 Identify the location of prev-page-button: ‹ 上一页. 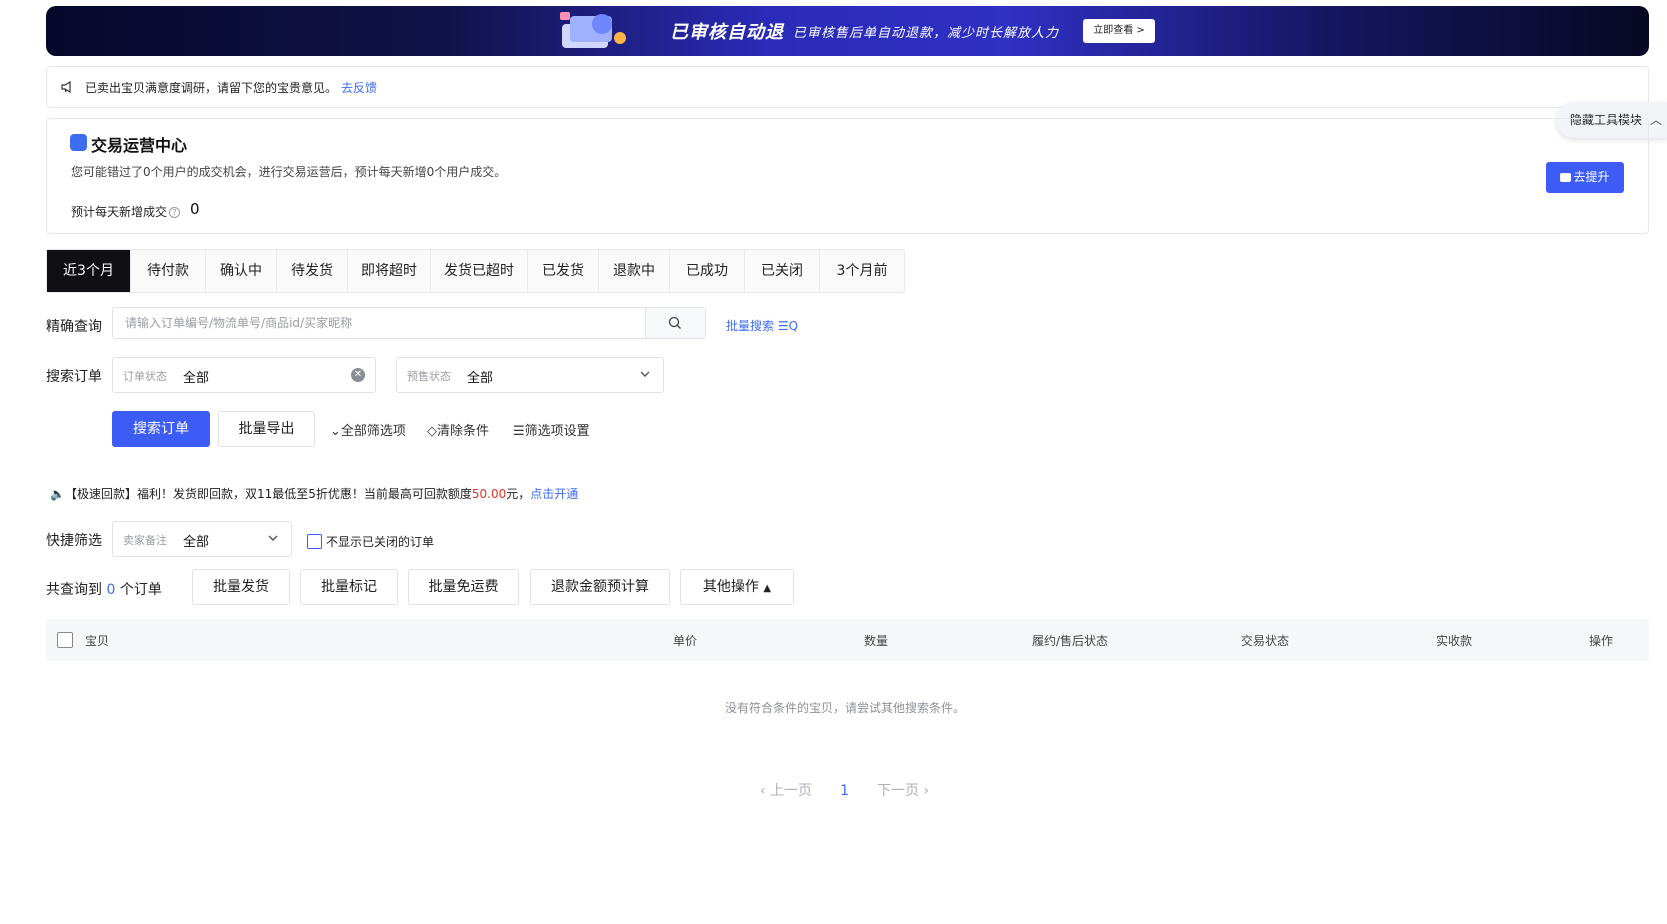
(786, 791).